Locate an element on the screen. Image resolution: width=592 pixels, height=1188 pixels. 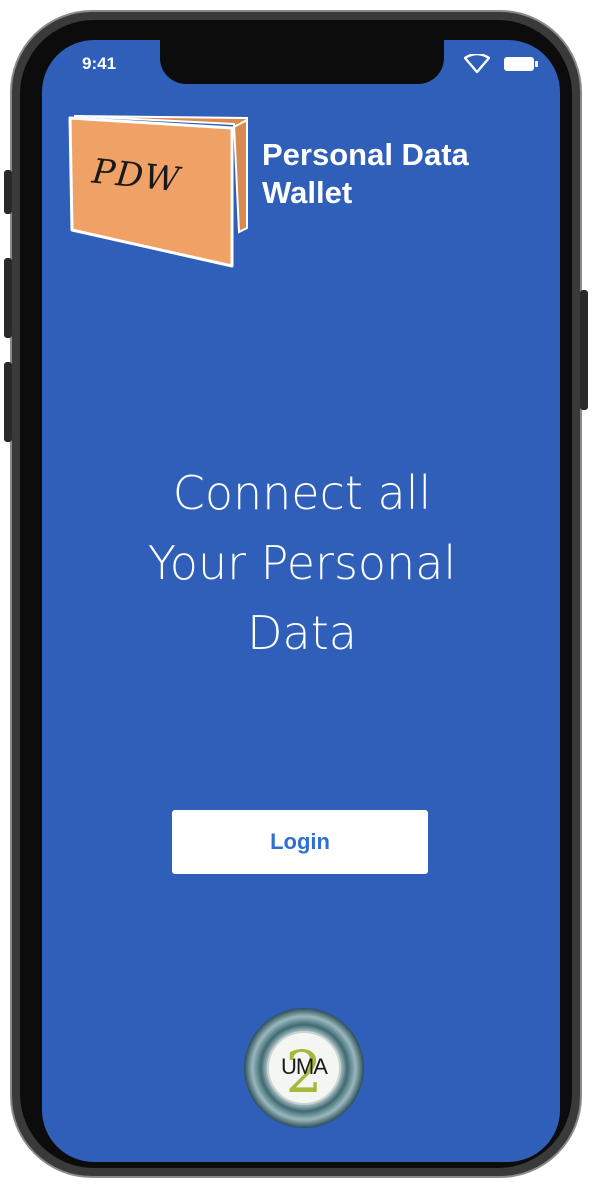
volume-up-button is located at coordinates (8, 298).